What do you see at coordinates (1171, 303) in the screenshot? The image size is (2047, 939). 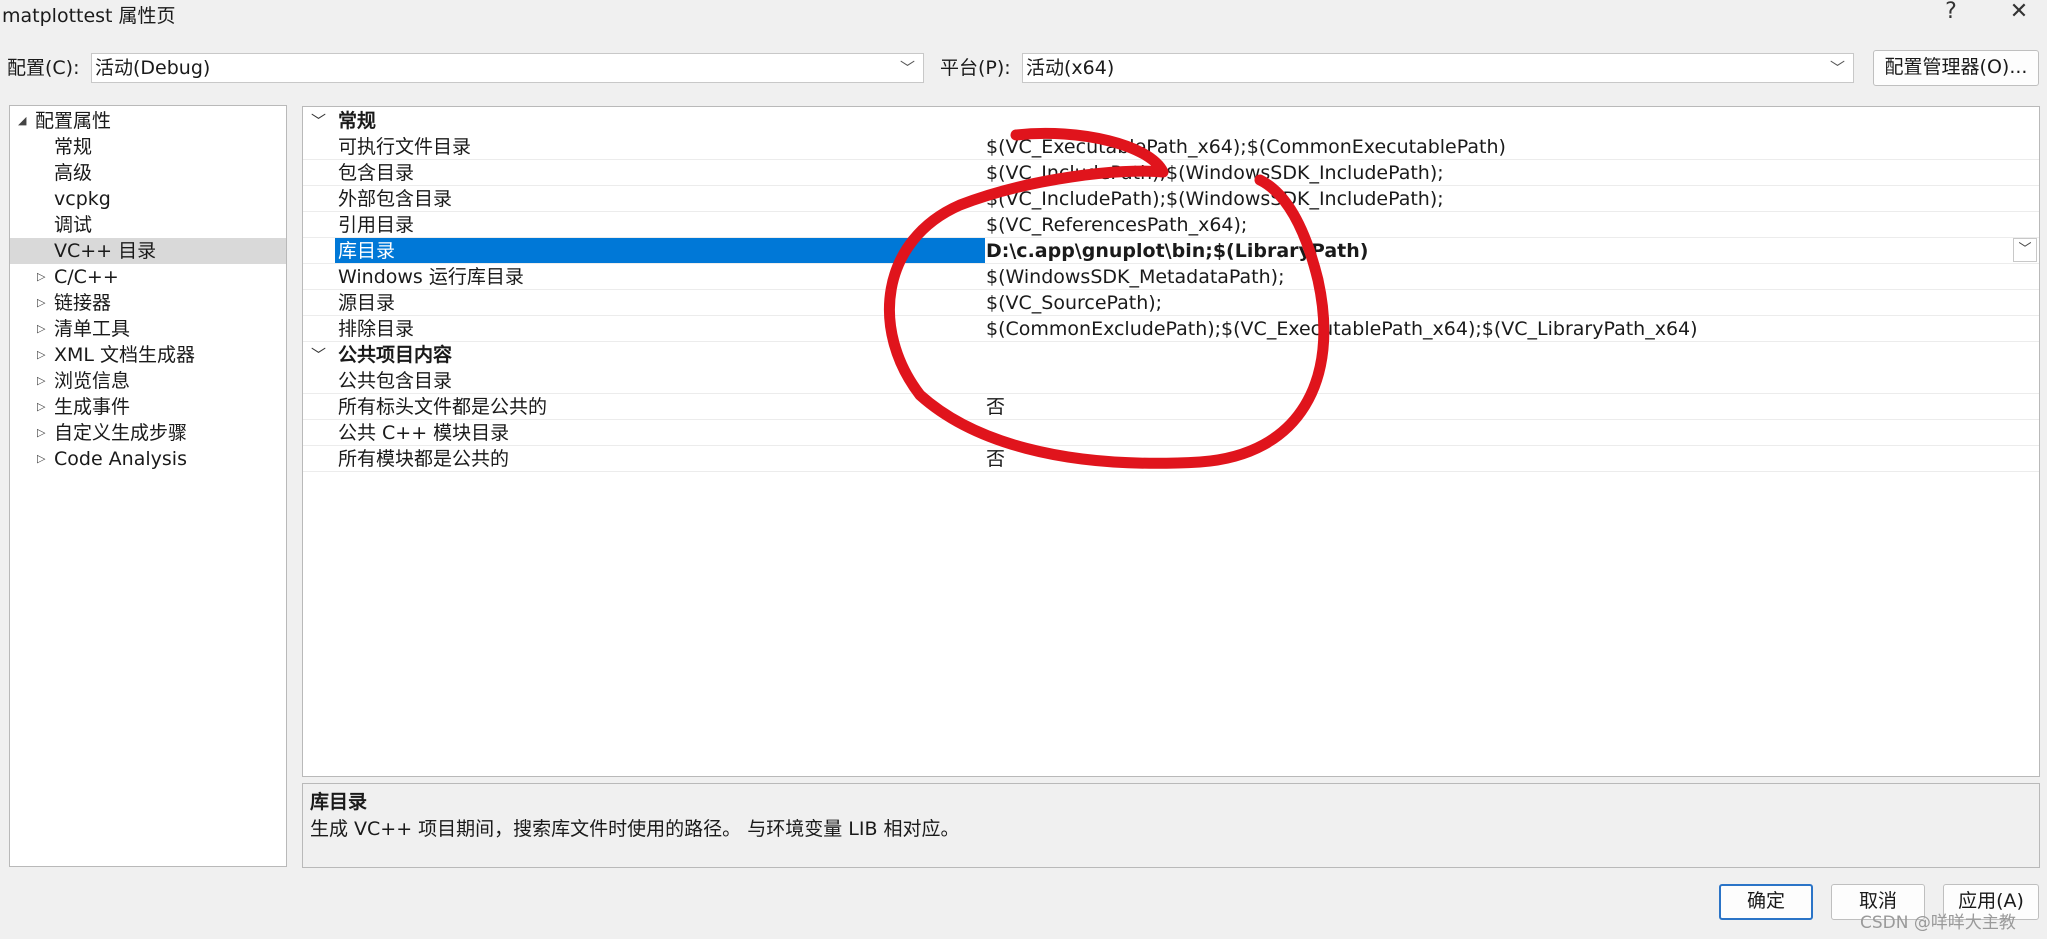 I see `property-row-source-dirs: 源目录 $(VC_SourcePath);` at bounding box center [1171, 303].